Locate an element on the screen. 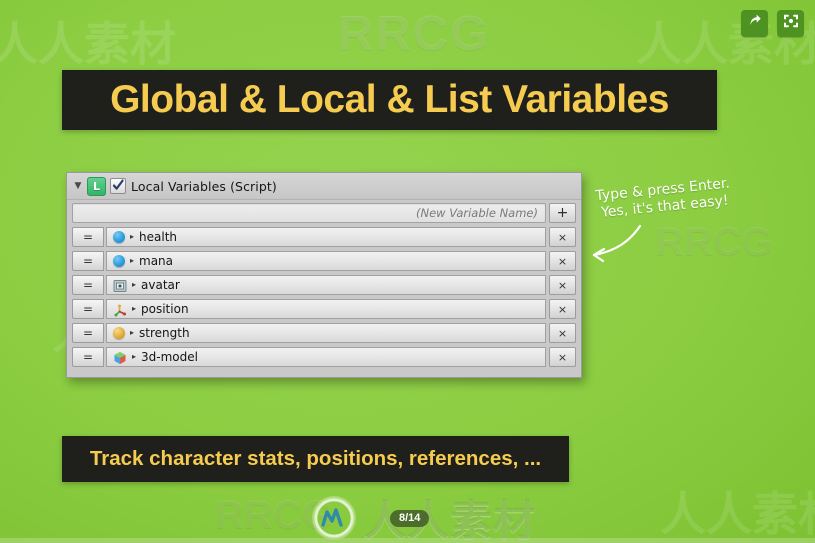  watermark-rrcg-right: RRCG is located at coordinates (714, 242).